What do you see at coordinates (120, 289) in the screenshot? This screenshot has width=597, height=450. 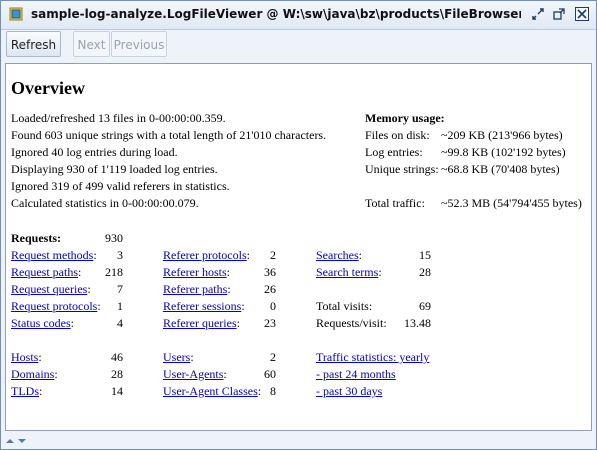 I see `request-queries-value: 7` at bounding box center [120, 289].